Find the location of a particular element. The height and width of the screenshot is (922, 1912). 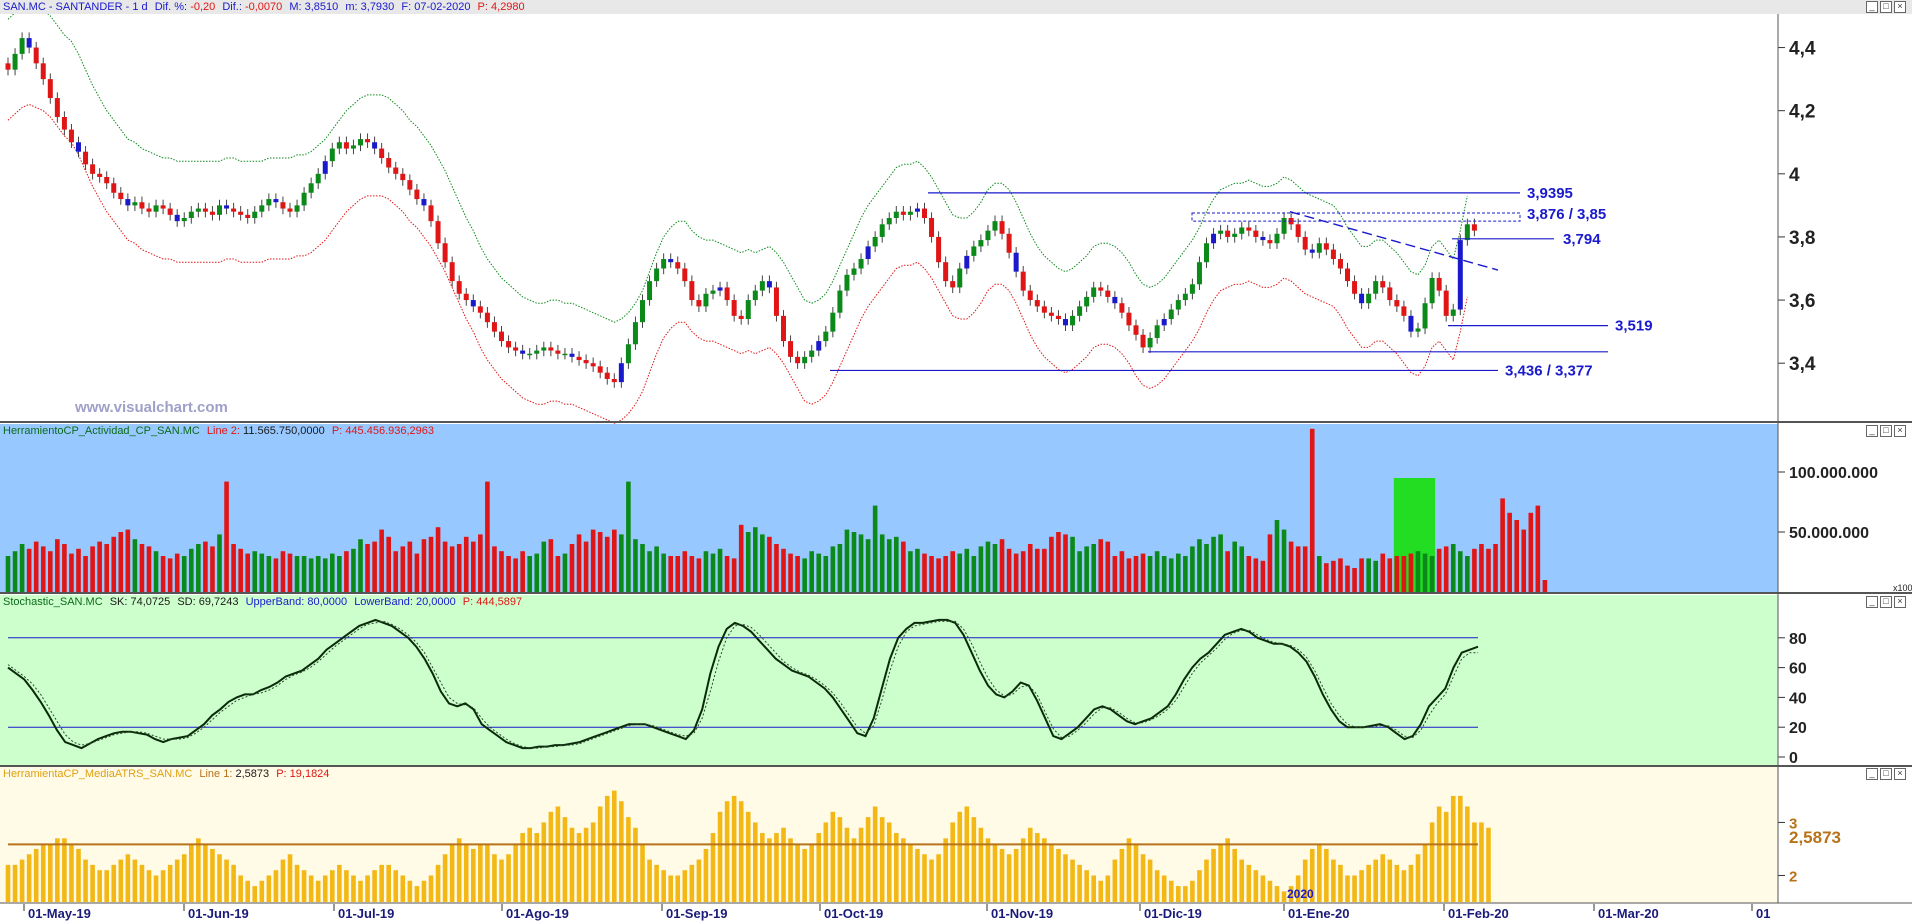

watermark: www.visualchart.com is located at coordinates (151, 407).